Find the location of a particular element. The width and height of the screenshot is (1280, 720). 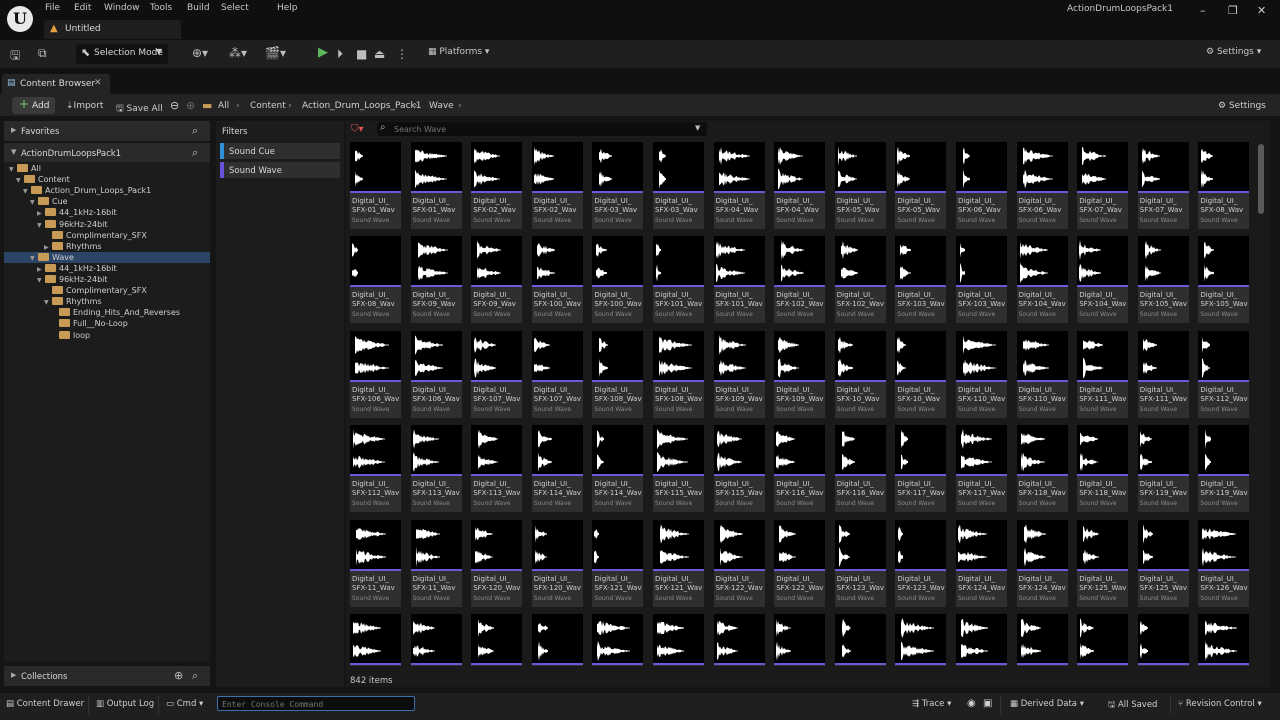

maximize-icon: ❐ is located at coordinates (1233, 10).